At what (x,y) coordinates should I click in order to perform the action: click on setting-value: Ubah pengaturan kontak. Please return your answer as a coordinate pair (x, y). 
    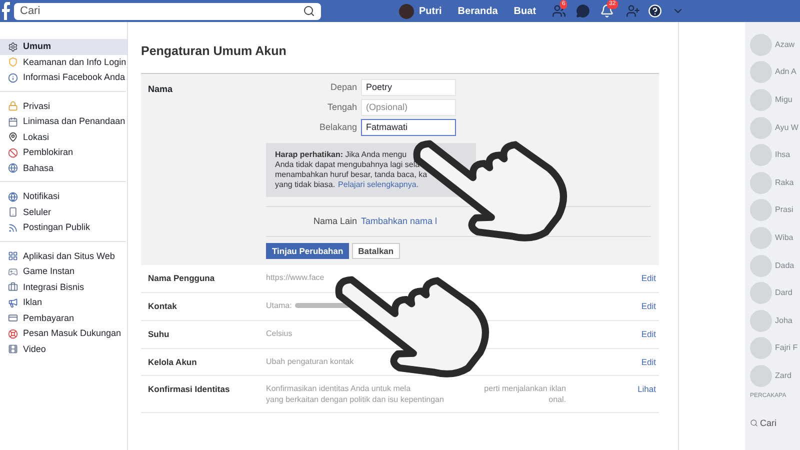
    Looking at the image, I should click on (310, 361).